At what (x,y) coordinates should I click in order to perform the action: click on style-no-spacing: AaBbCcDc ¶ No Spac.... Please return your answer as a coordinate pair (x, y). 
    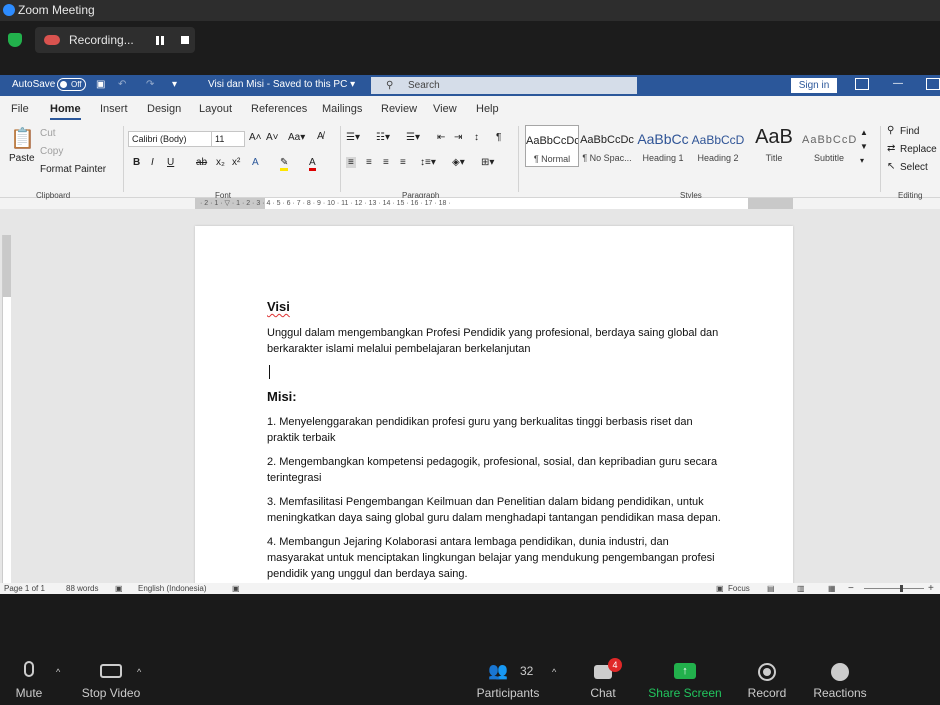
    Looking at the image, I should click on (607, 146).